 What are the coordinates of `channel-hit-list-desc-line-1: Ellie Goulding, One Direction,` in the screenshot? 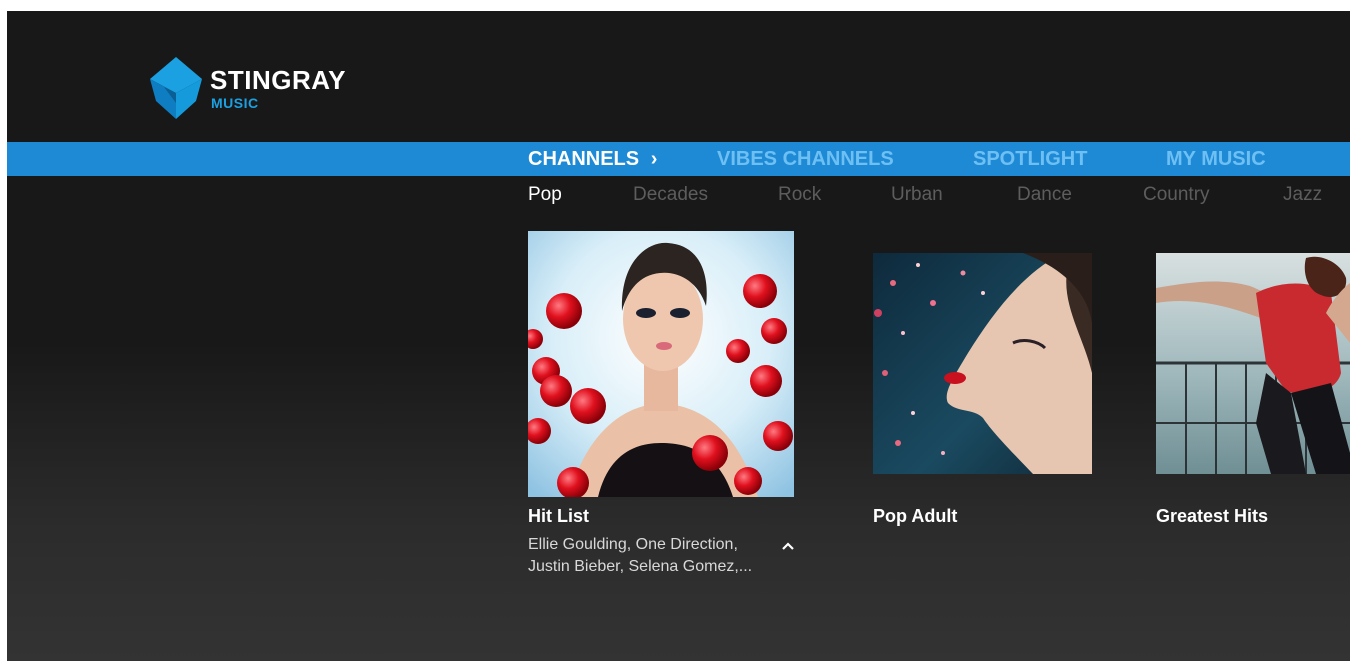 It's located at (633, 544).